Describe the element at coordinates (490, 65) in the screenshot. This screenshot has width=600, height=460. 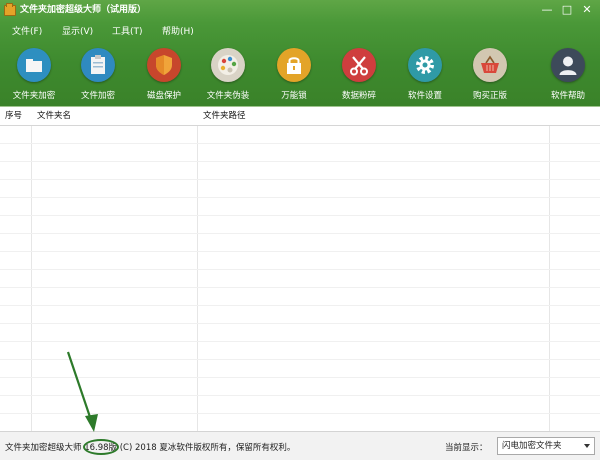
I see `basket-icon` at that location.